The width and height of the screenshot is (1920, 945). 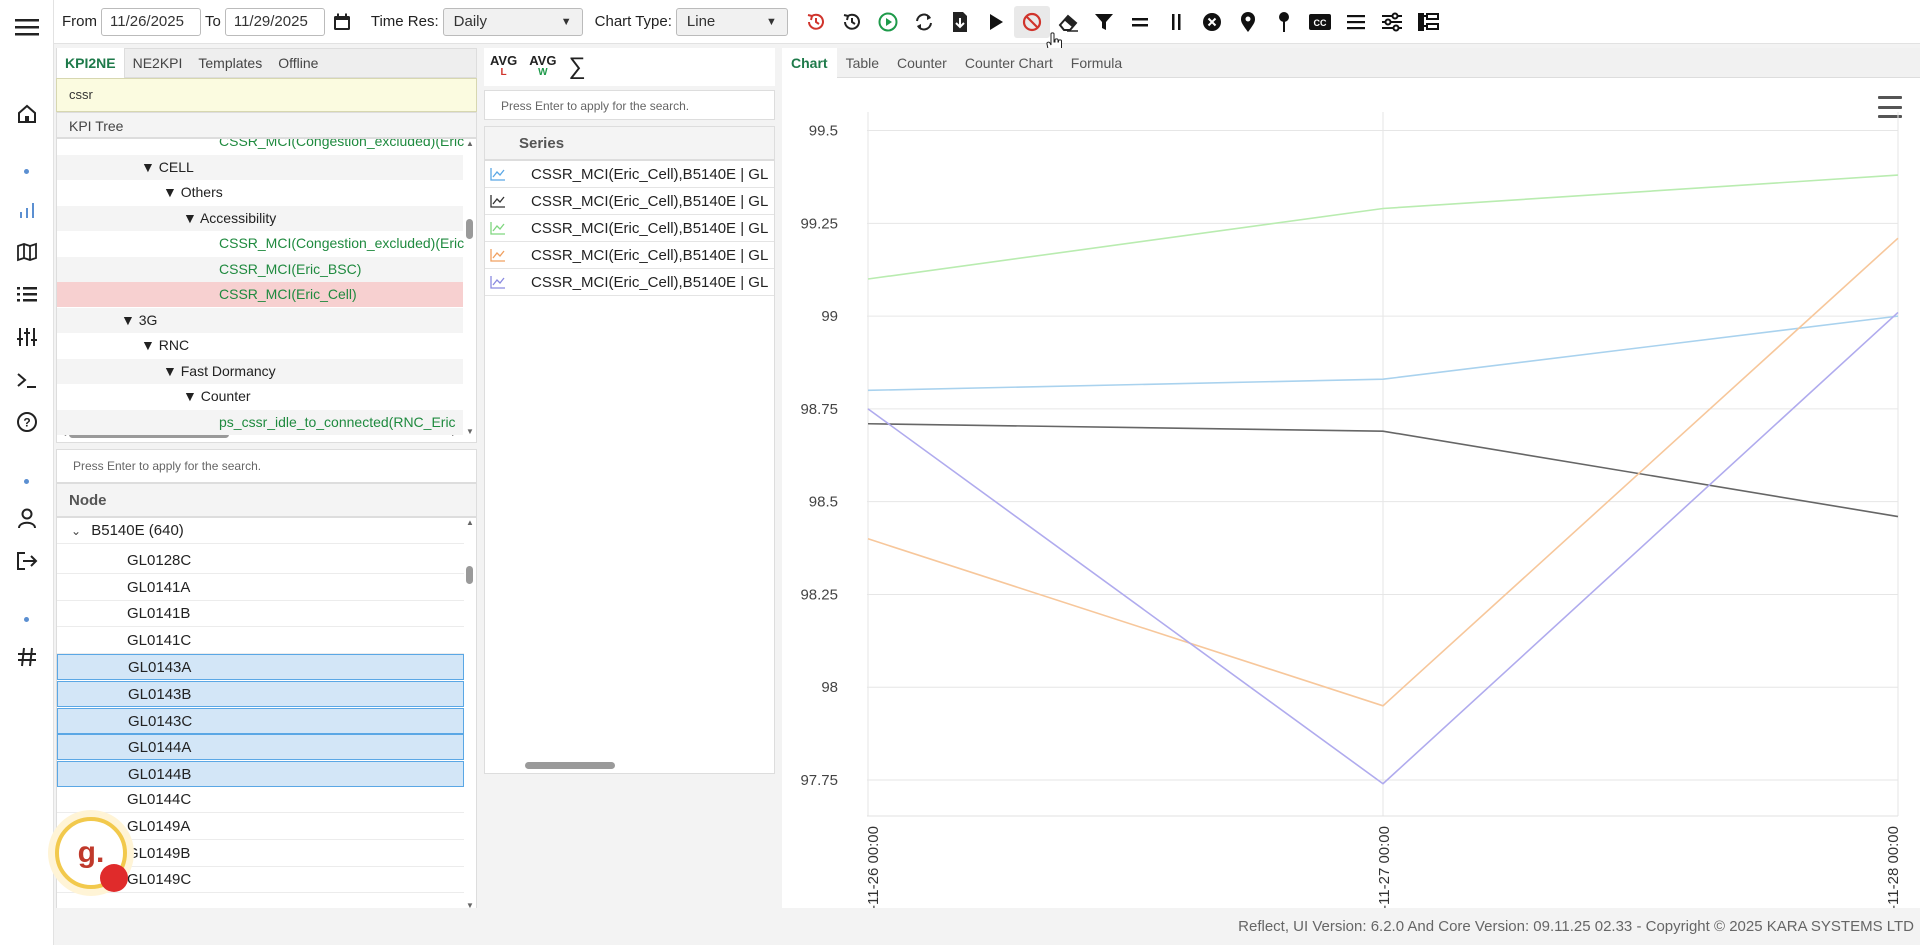 I want to click on y-tick-label: 99, so click(x=829, y=316).